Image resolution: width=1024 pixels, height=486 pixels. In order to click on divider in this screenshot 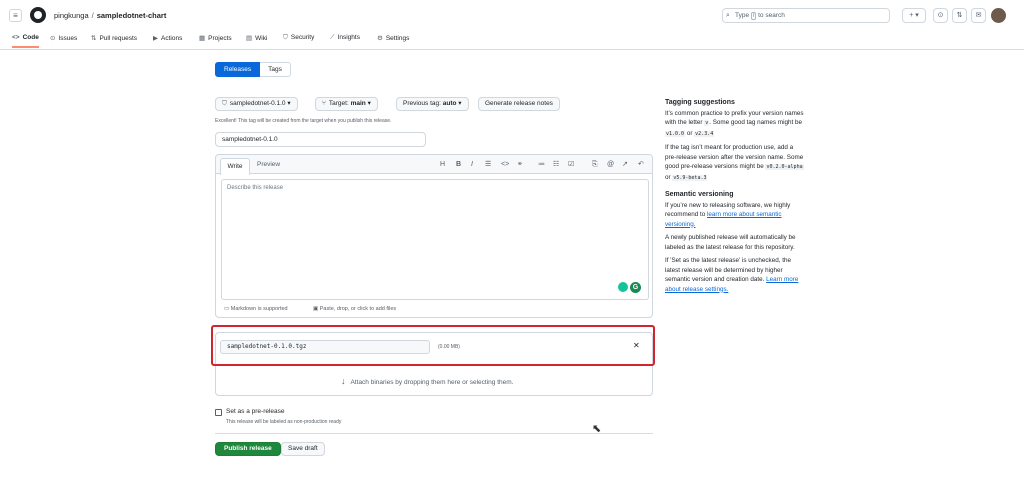, I will do `click(434, 433)`.